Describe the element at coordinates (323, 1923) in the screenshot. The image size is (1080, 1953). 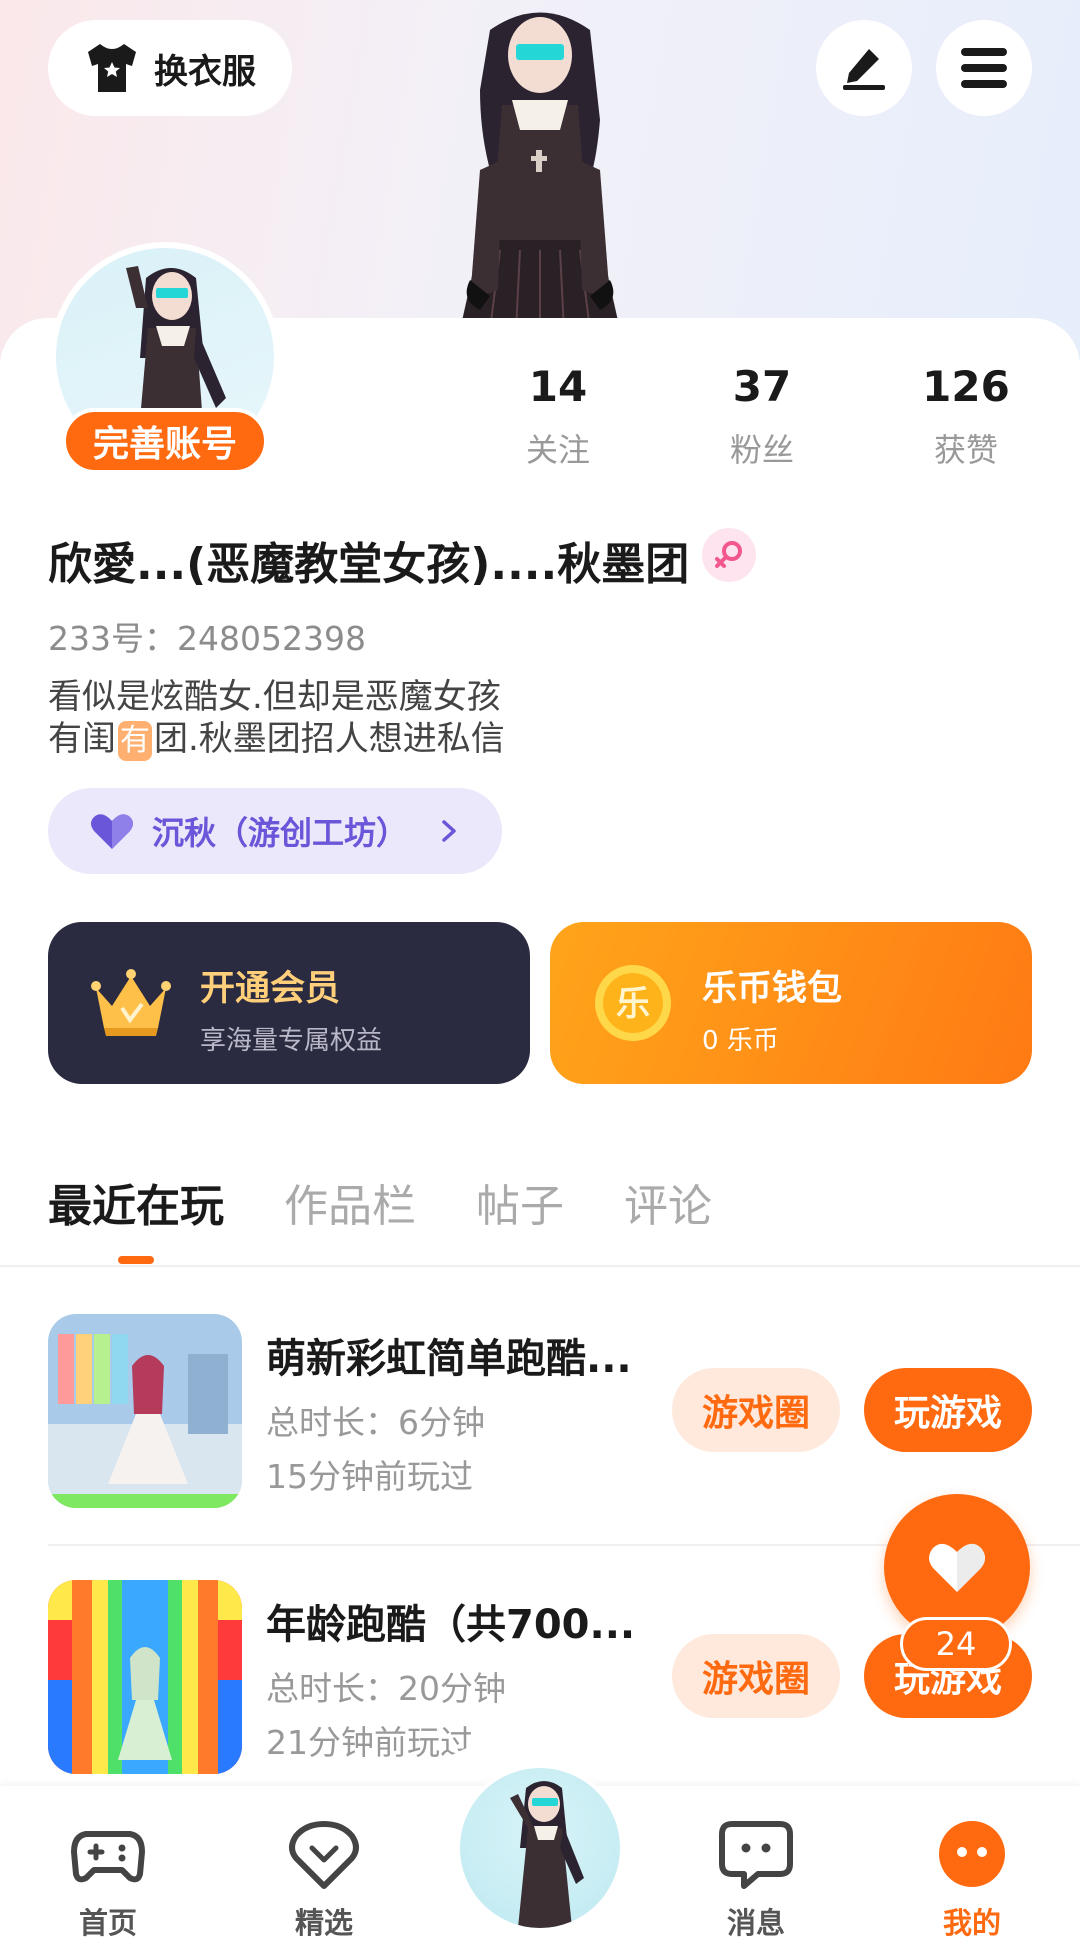
I see `nav-featured-label: 精选` at that location.